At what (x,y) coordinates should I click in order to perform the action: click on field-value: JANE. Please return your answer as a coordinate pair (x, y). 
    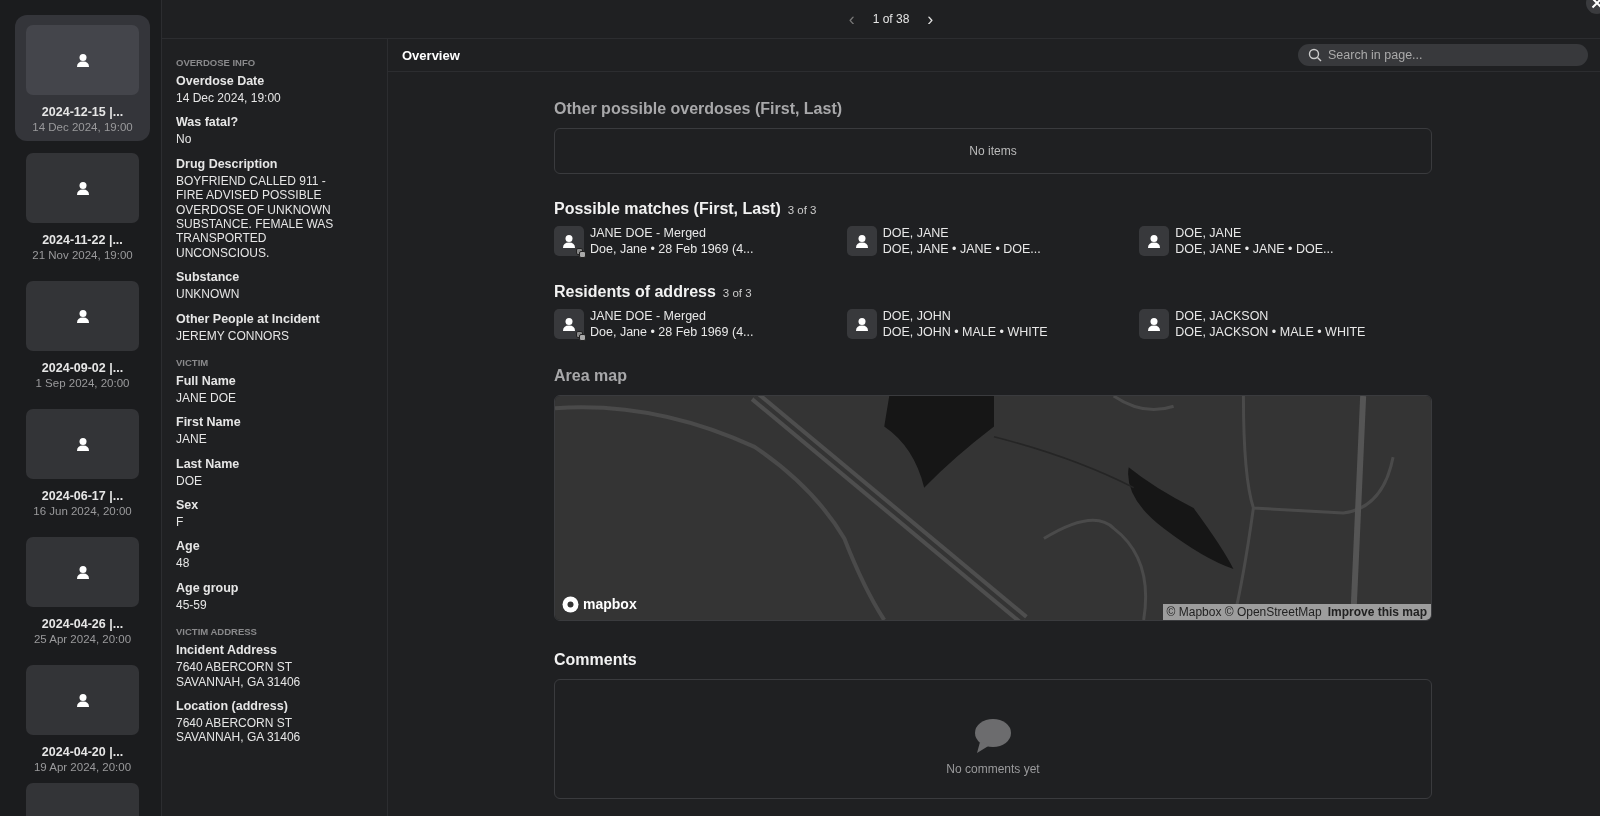
    Looking at the image, I should click on (192, 439).